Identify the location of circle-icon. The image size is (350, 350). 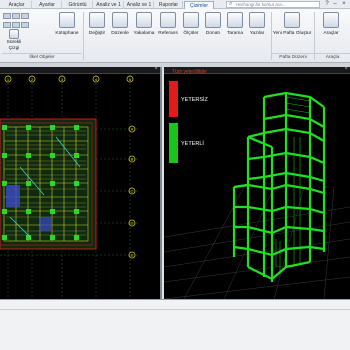
(25, 16).